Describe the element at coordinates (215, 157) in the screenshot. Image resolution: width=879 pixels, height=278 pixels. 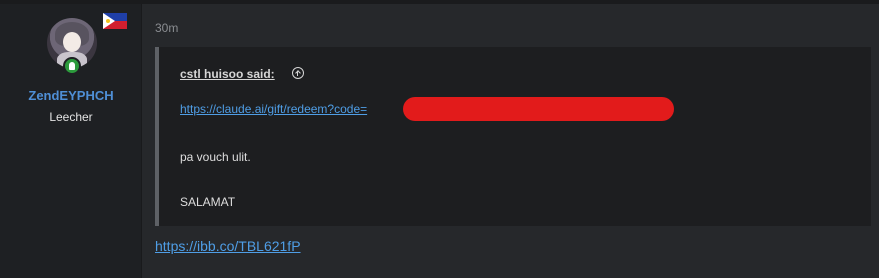
I see `quote-text-line: pa vouch ulit.` at that location.